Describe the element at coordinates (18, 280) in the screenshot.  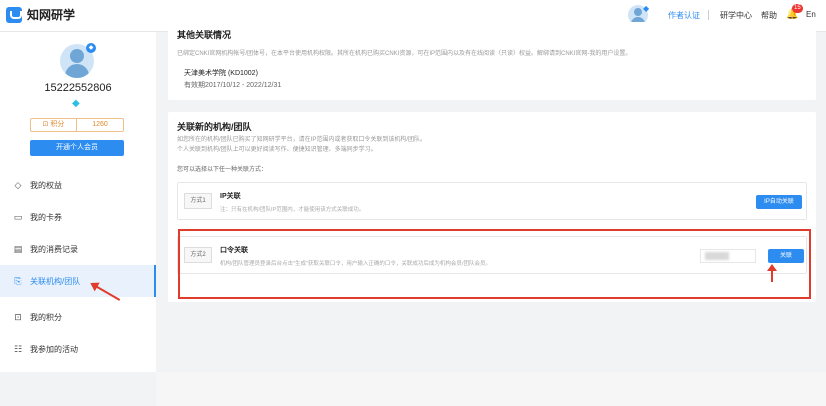
I see `link-document-icon: ⎘` at that location.